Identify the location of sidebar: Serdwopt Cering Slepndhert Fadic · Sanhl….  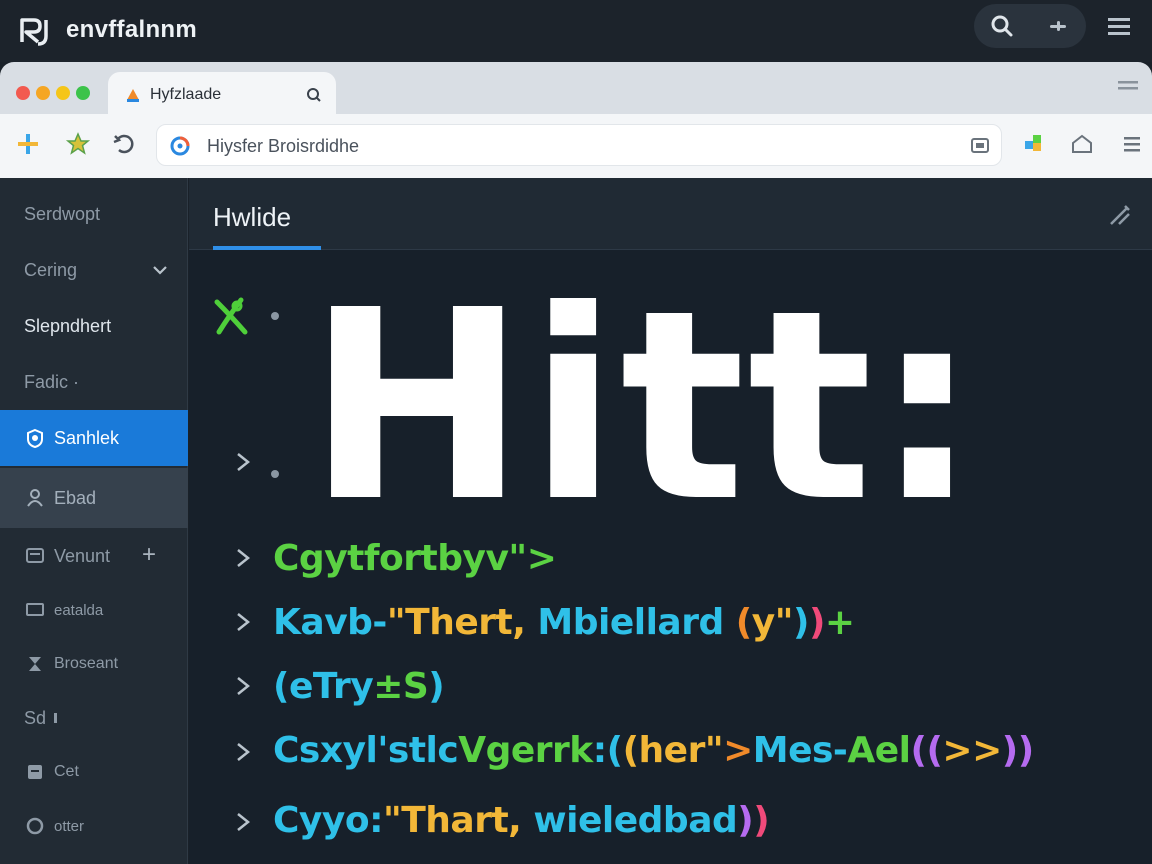
(94, 521).